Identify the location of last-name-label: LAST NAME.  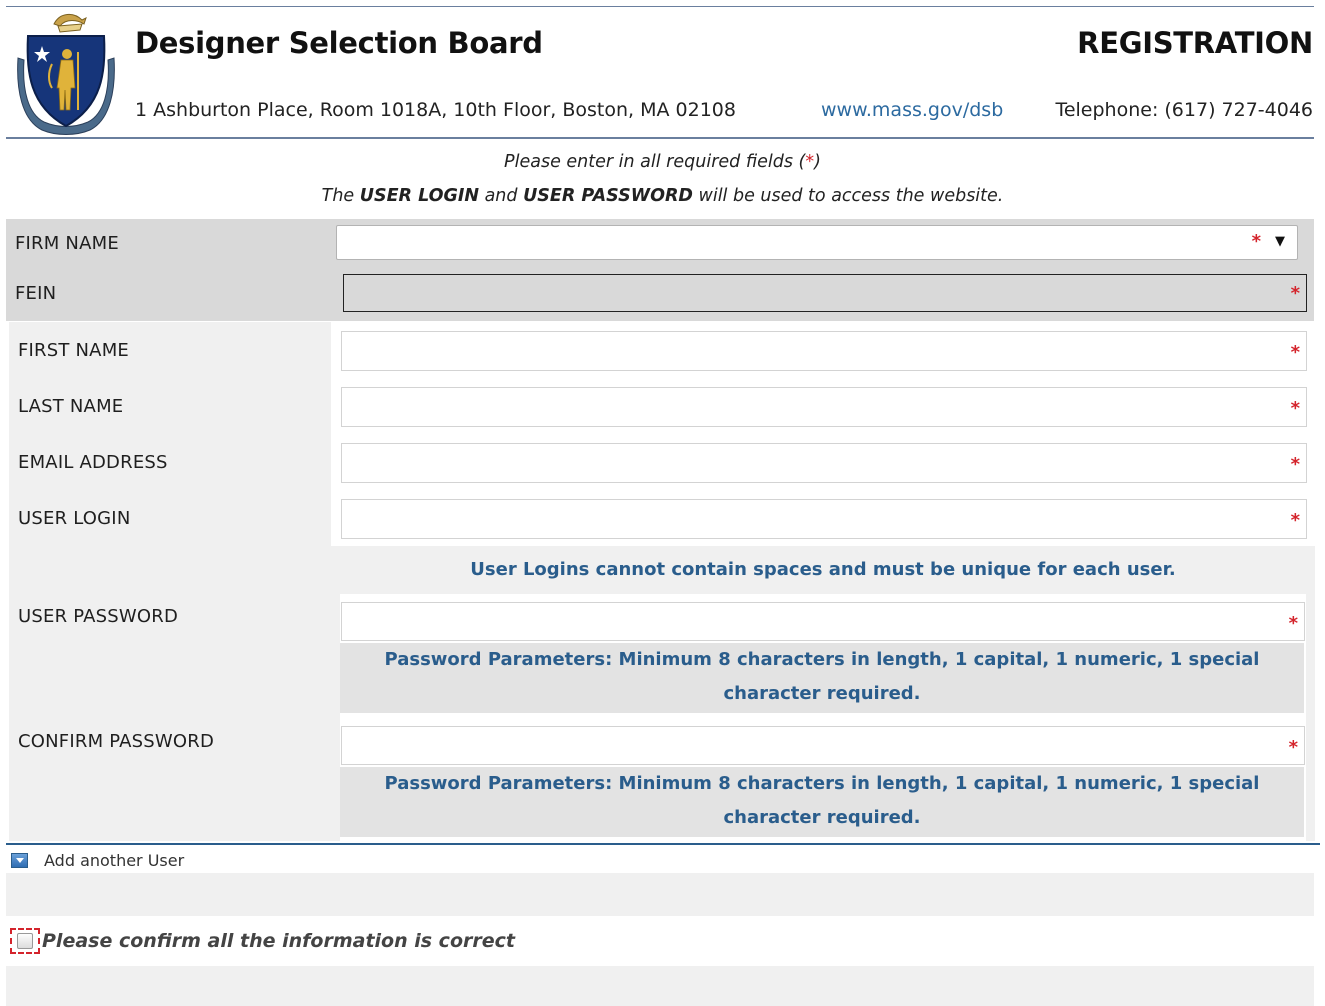
(71, 406).